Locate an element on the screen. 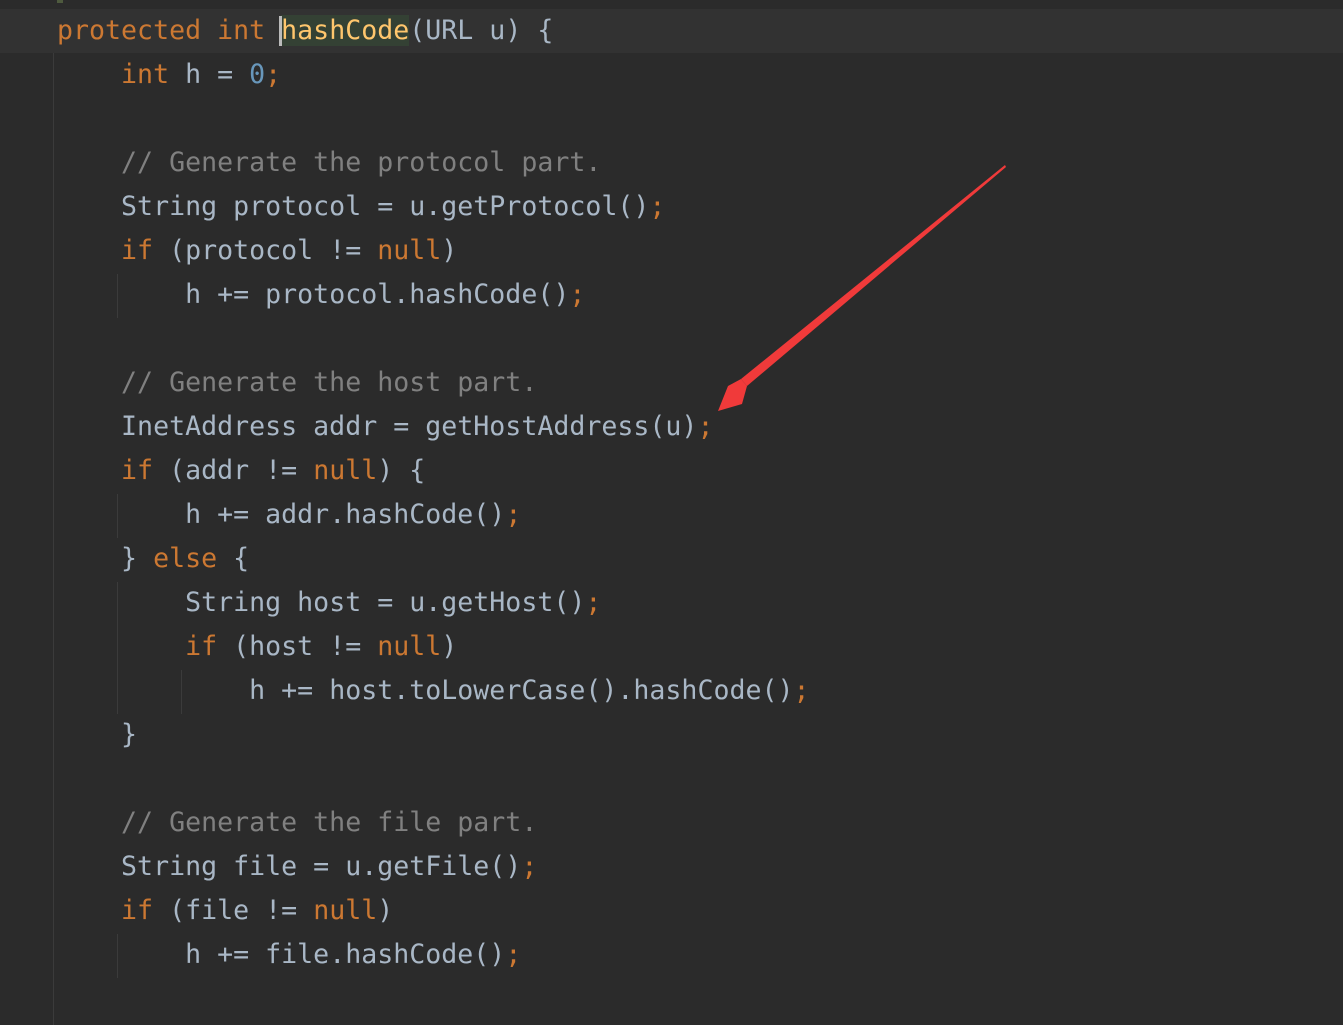  code-line: if (addr != null) { is located at coordinates (241, 471).